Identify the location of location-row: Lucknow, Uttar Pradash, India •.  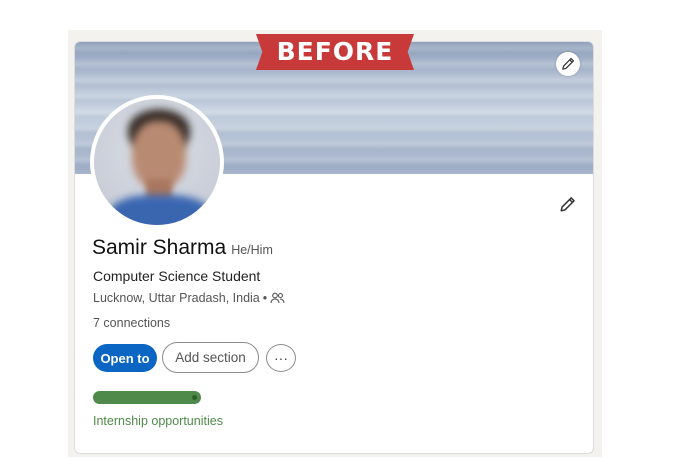
(189, 298).